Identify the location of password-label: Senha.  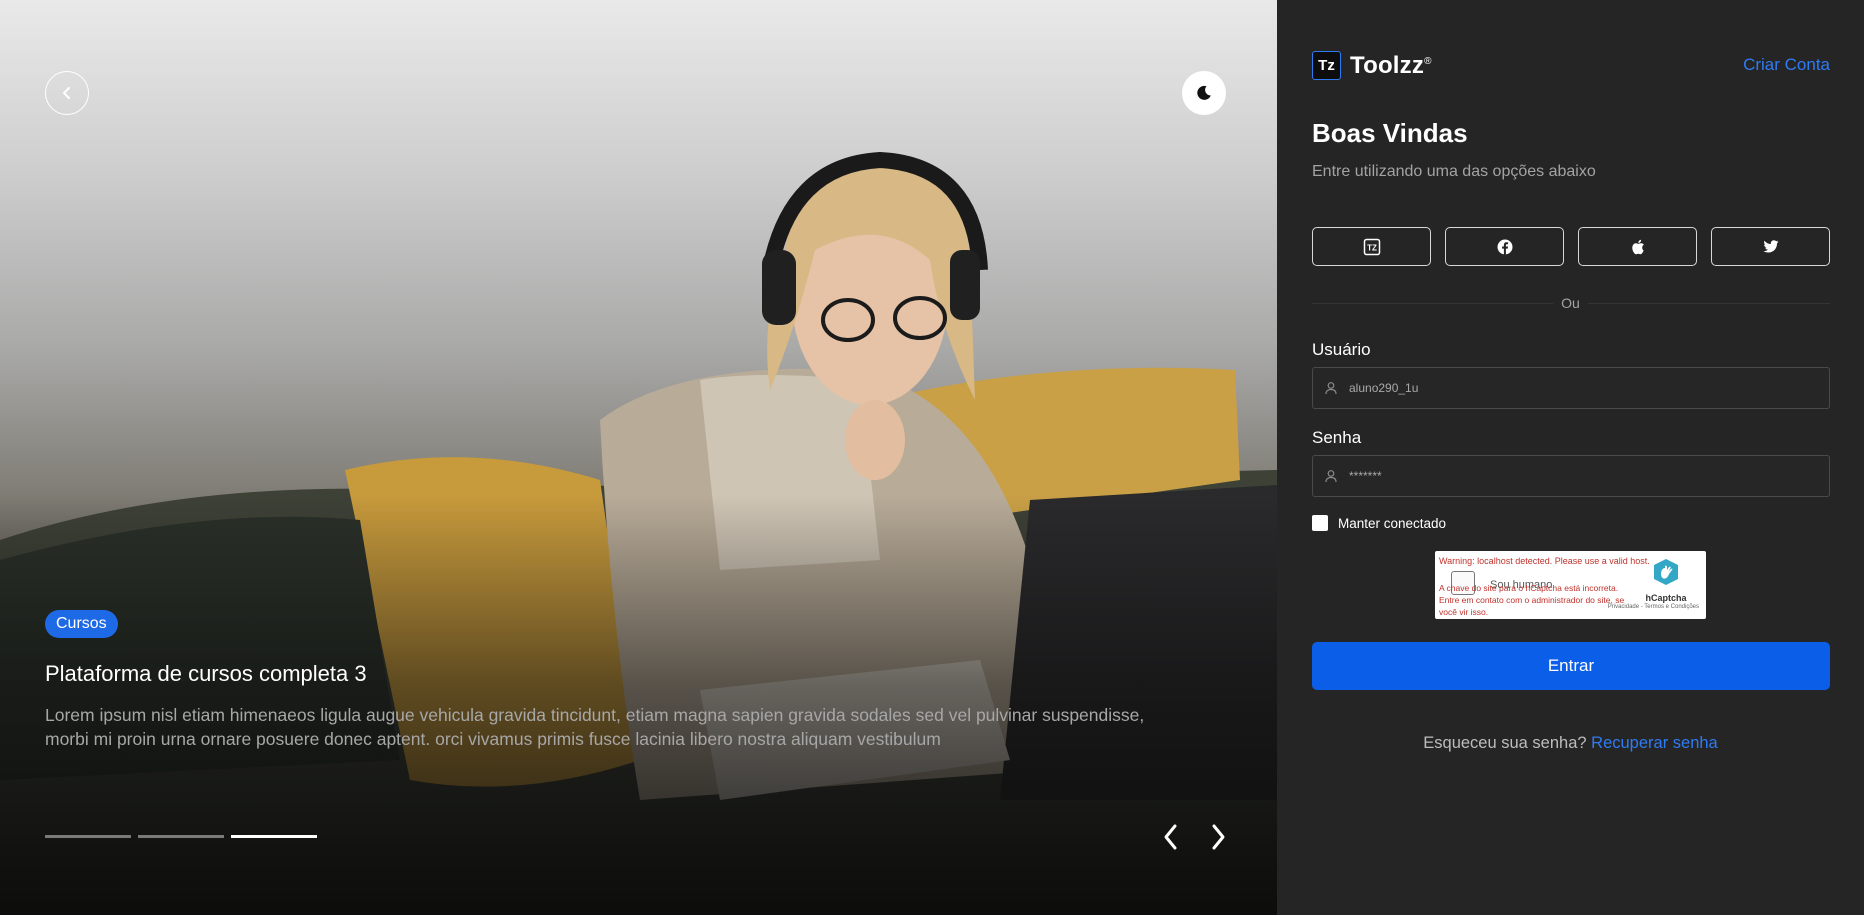
(1337, 437).